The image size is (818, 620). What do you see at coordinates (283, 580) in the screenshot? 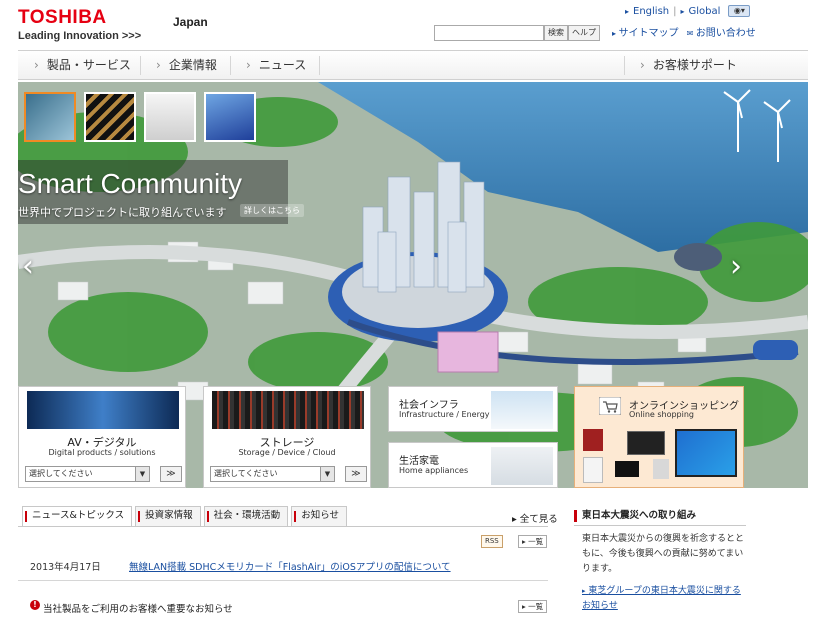
I see `news-divider` at bounding box center [283, 580].